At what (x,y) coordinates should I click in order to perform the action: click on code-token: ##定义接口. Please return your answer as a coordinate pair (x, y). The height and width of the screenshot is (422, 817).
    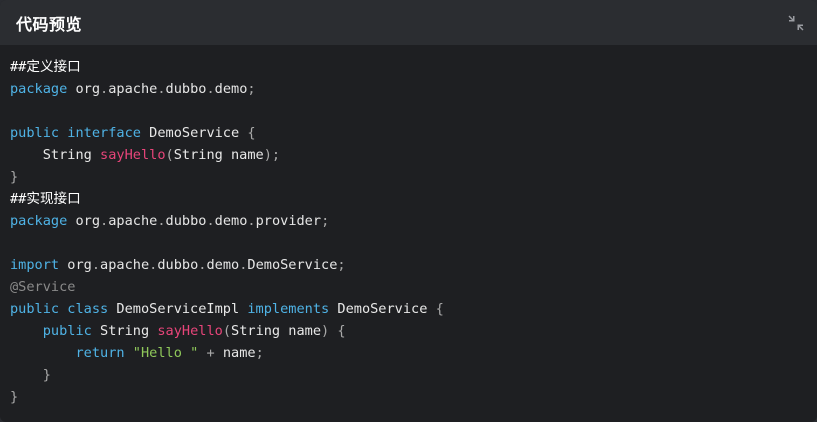
    Looking at the image, I should click on (45, 67).